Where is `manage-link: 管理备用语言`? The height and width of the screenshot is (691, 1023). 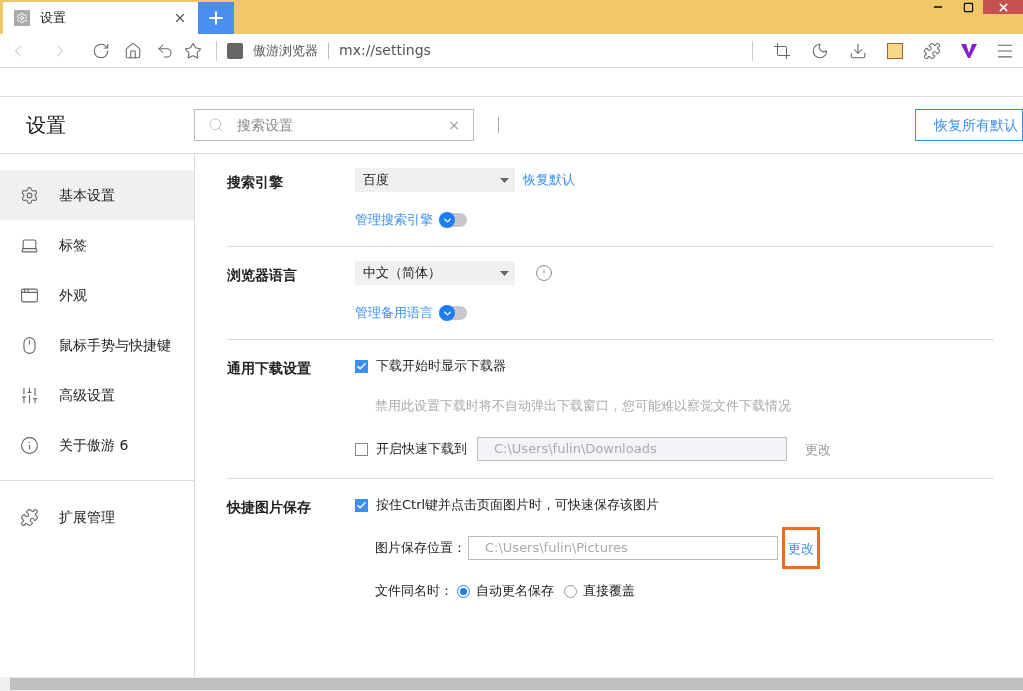 manage-link: 管理备用语言 is located at coordinates (394, 313).